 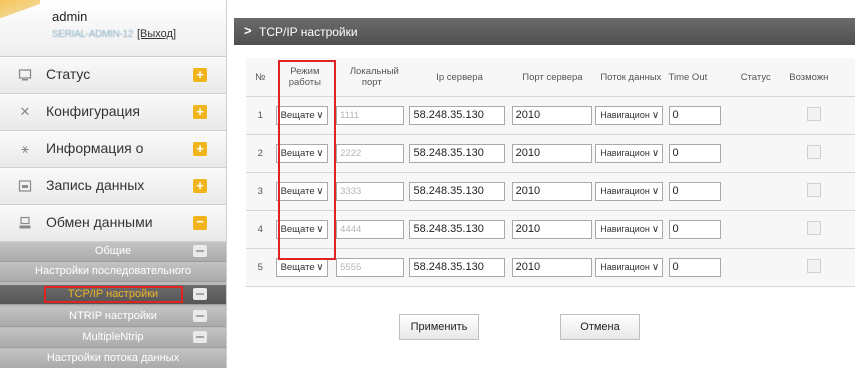 I want to click on menu-label: Запись данных, so click(x=95, y=185).